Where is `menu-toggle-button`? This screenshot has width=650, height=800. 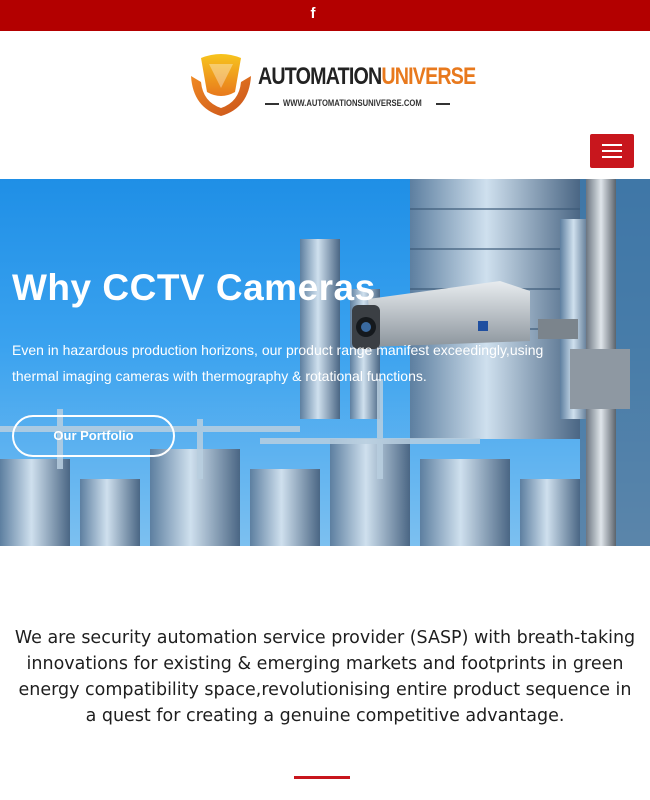 menu-toggle-button is located at coordinates (612, 151).